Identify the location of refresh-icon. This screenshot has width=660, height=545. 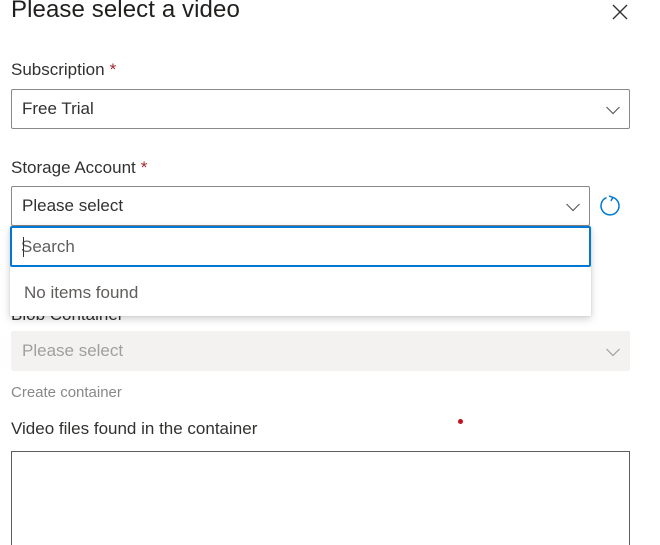
(610, 205).